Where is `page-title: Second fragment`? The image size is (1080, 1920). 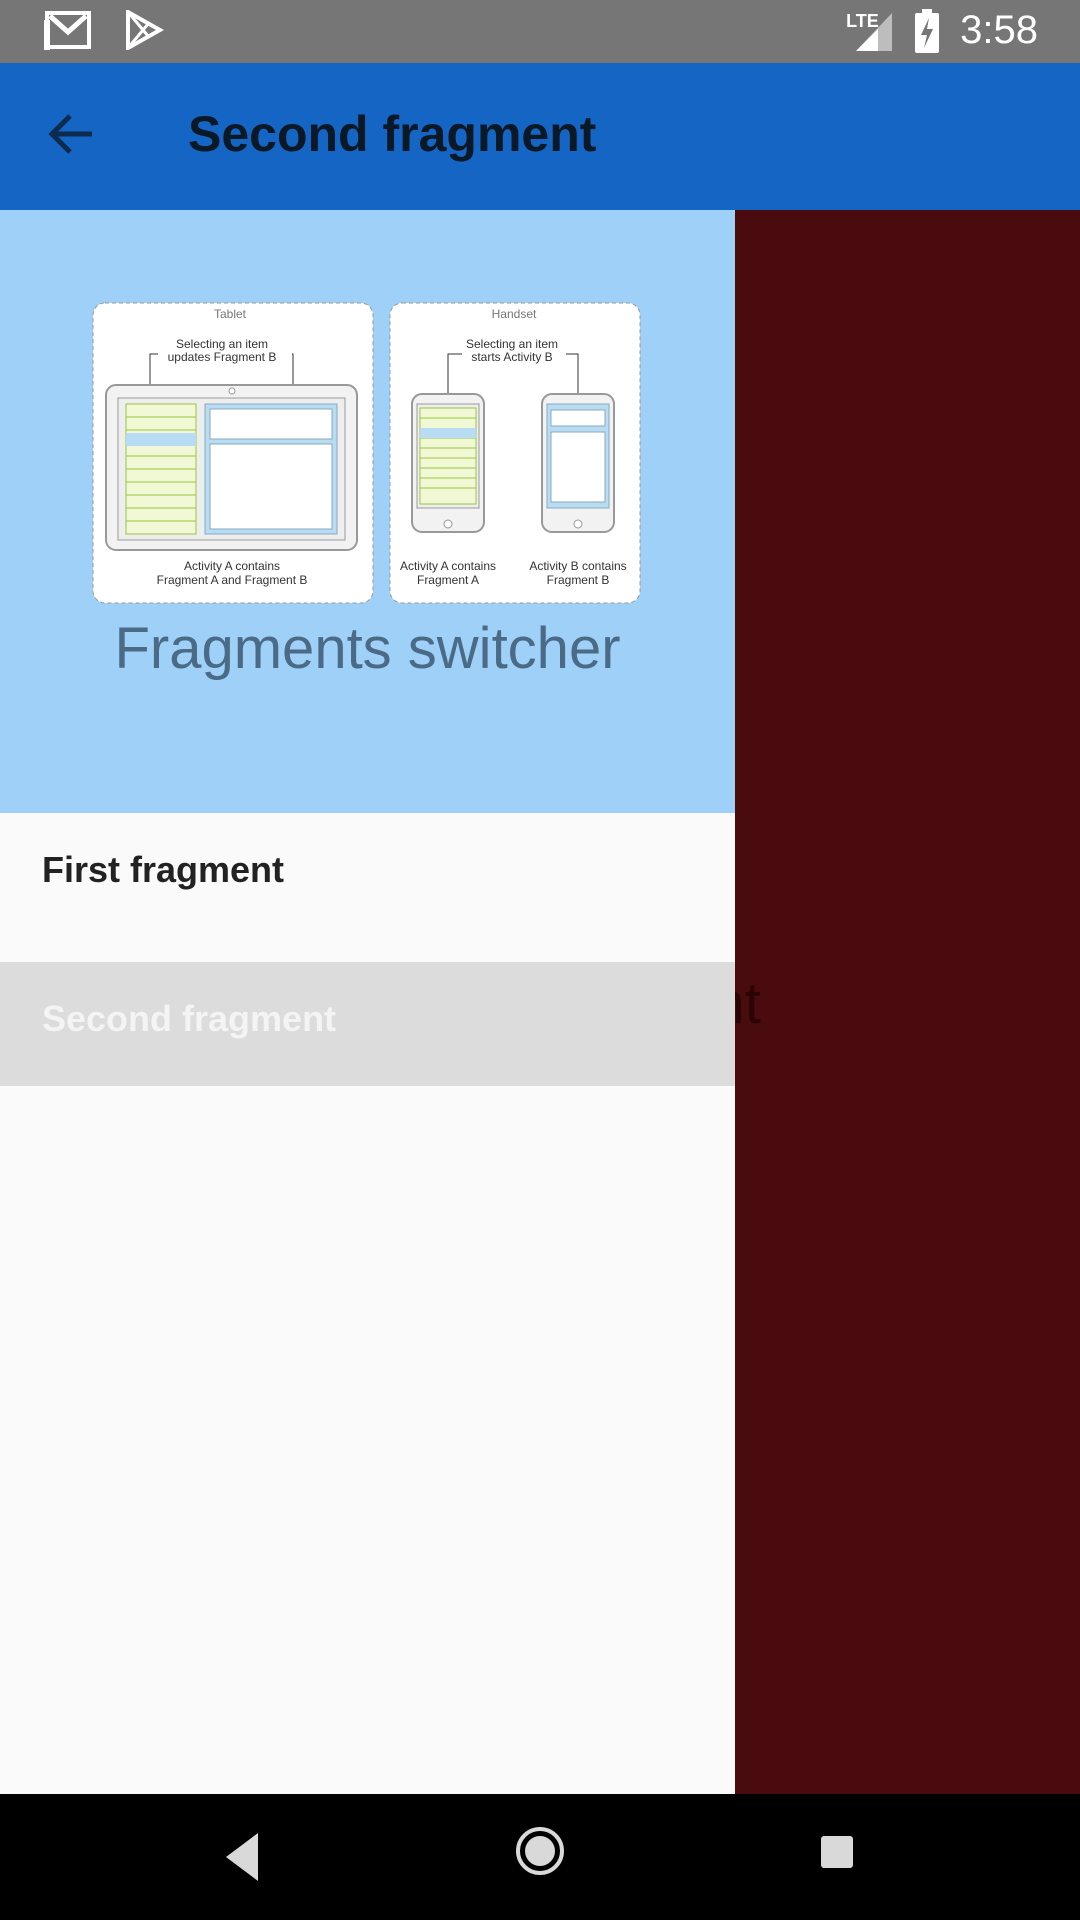 page-title: Second fragment is located at coordinates (392, 134).